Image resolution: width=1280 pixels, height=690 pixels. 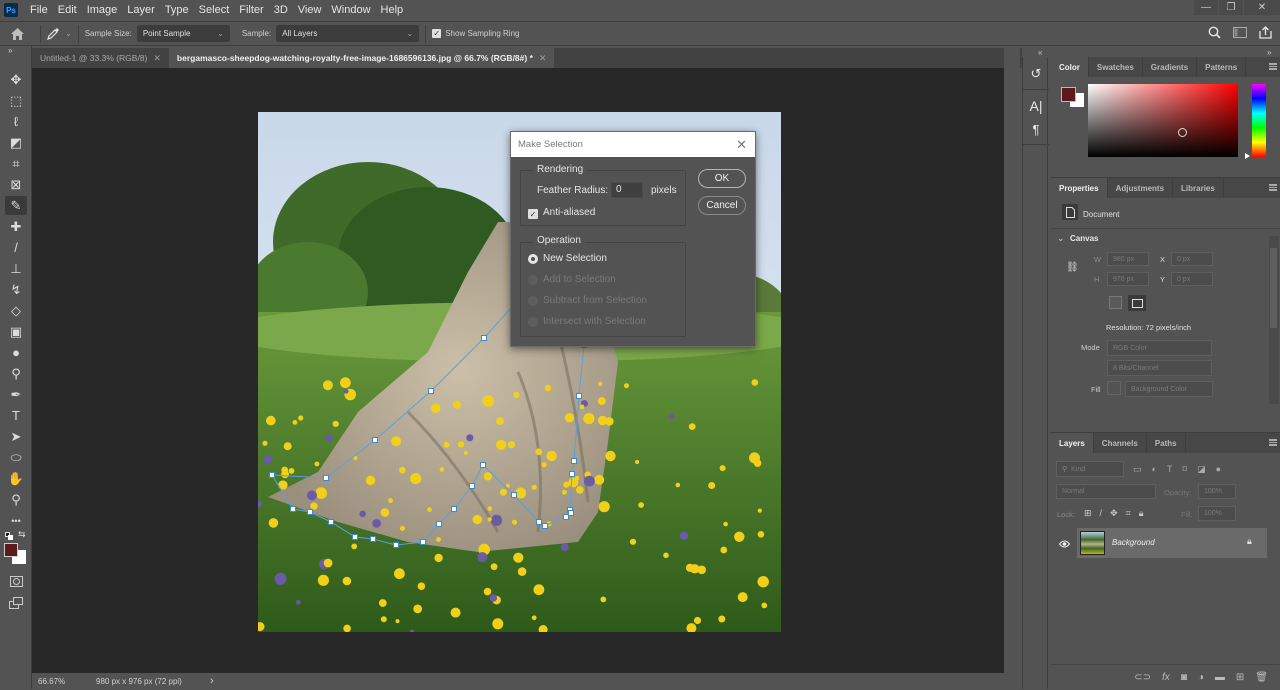 What do you see at coordinates (22, 534) in the screenshot?
I see `swap-colors-icon: ⇆` at bounding box center [22, 534].